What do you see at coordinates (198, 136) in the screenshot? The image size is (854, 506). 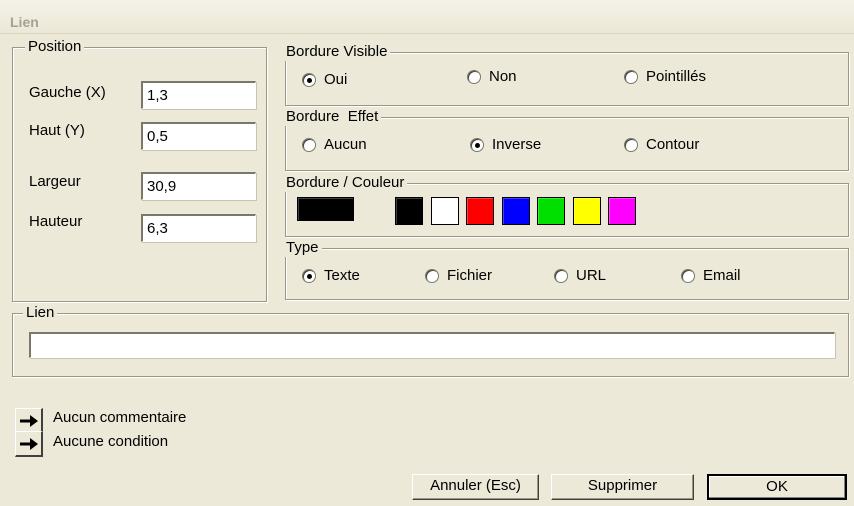 I see `haut-input: 0,5` at bounding box center [198, 136].